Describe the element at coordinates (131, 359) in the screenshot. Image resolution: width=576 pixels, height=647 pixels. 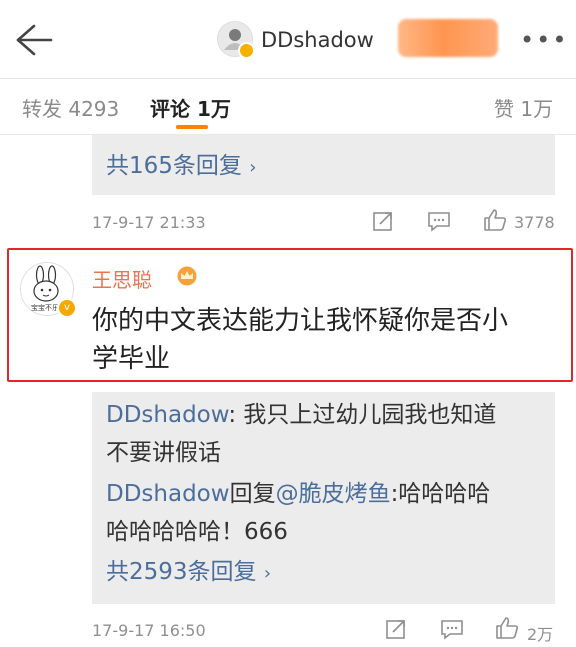
I see `comment-text-line-2: 学毕业` at that location.